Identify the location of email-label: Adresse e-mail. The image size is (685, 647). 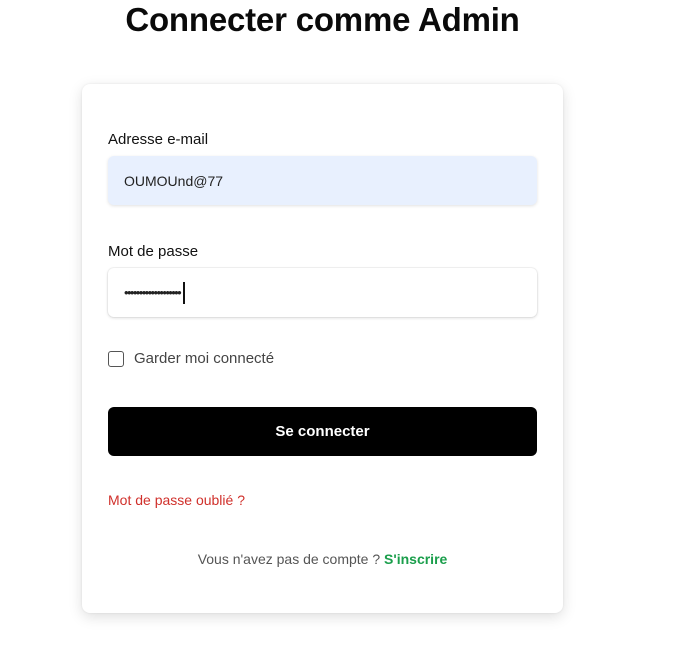
(158, 139).